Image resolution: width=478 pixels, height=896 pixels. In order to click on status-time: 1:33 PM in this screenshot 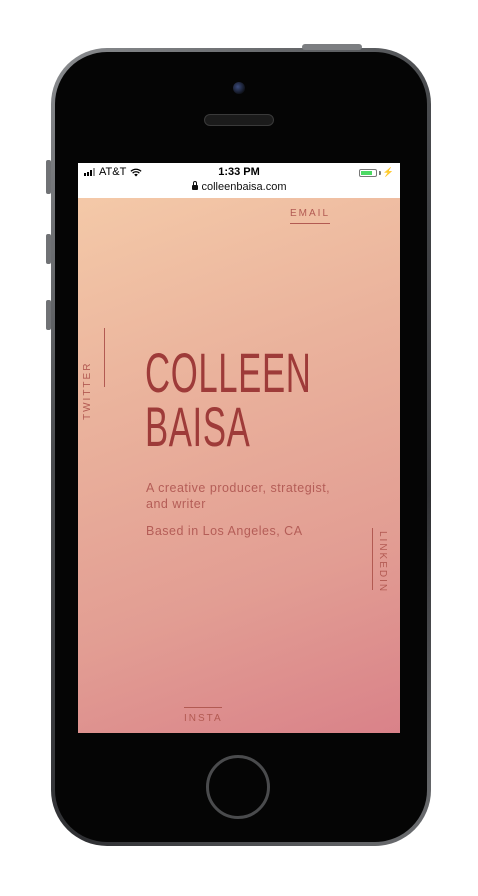, I will do `click(239, 172)`.